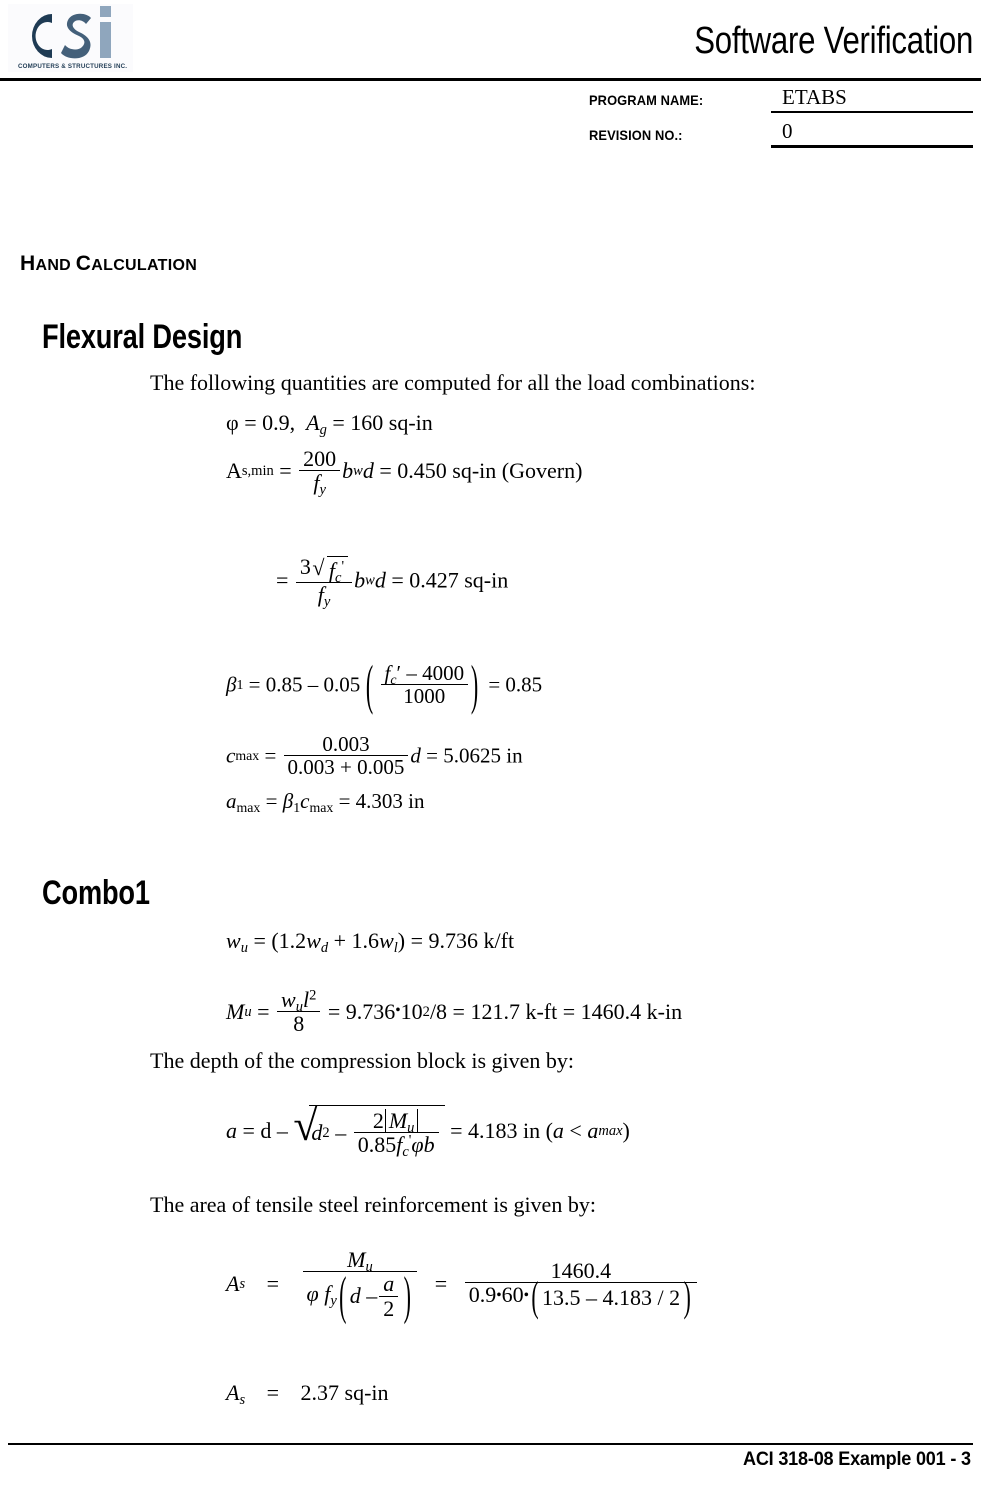 This screenshot has height=1488, width=981. Describe the element at coordinates (857, 1459) in the screenshot. I see `footer-reference: ACI 318-08 Example 001 - 3` at that location.